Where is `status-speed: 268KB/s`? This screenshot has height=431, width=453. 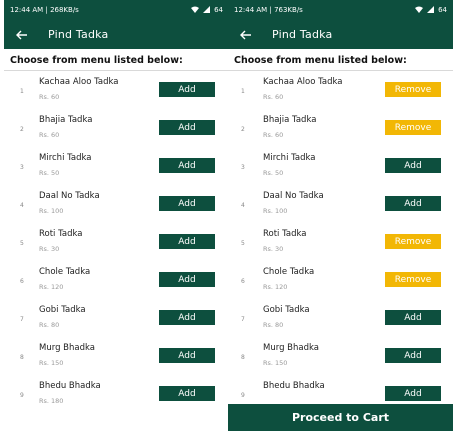 status-speed: 268KB/s is located at coordinates (64, 10).